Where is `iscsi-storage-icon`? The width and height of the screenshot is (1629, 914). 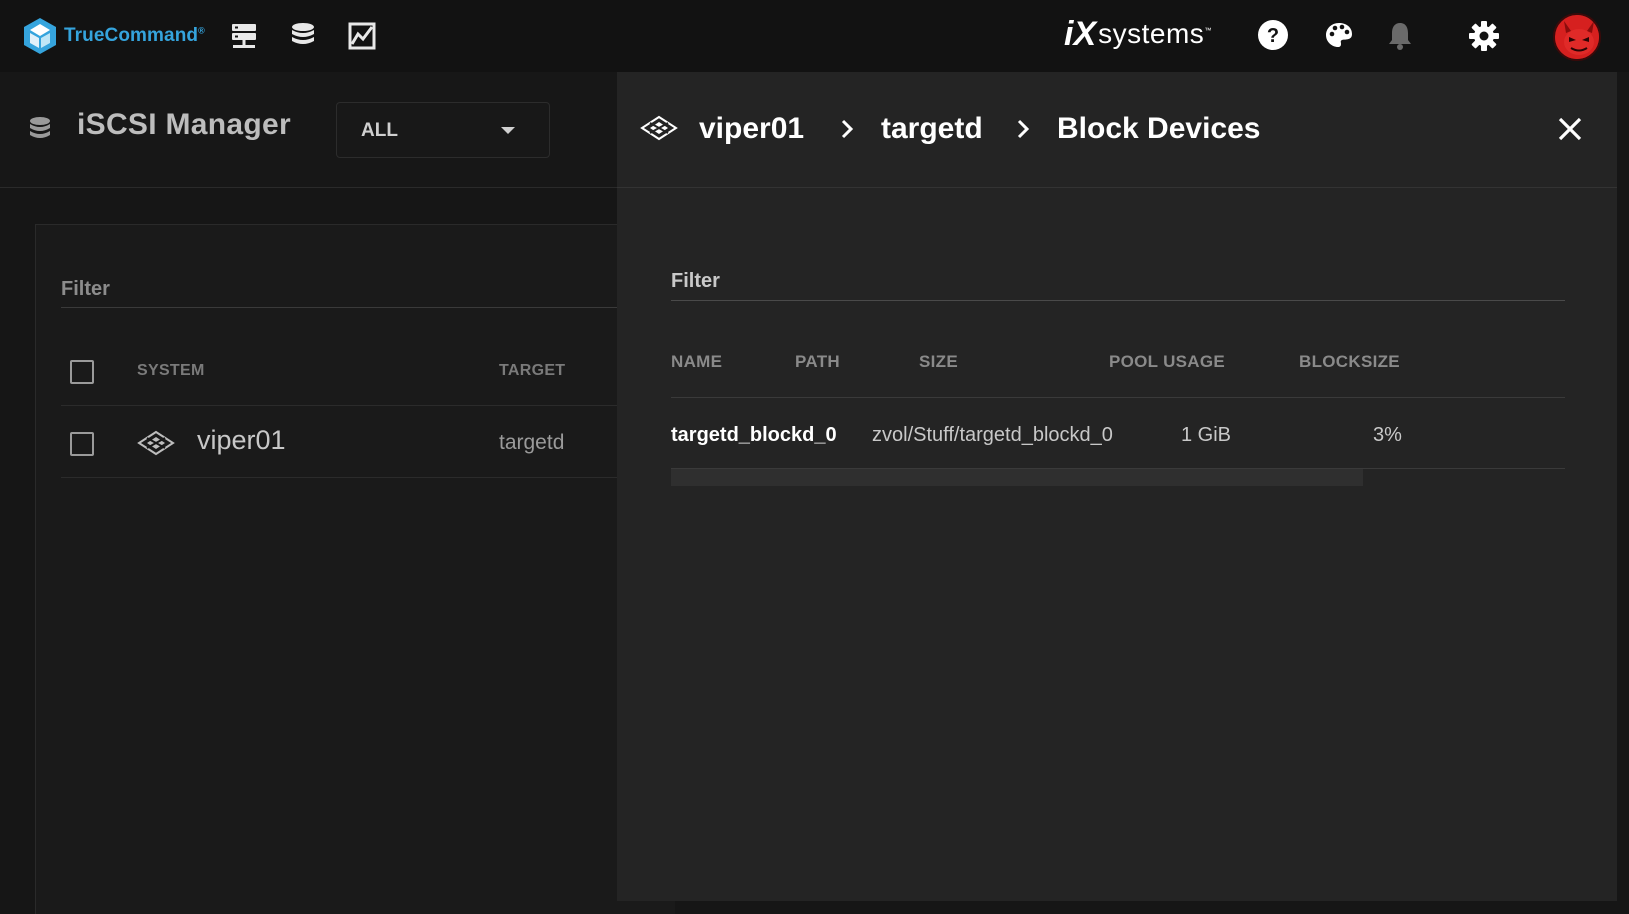
iscsi-storage-icon is located at coordinates (40, 131).